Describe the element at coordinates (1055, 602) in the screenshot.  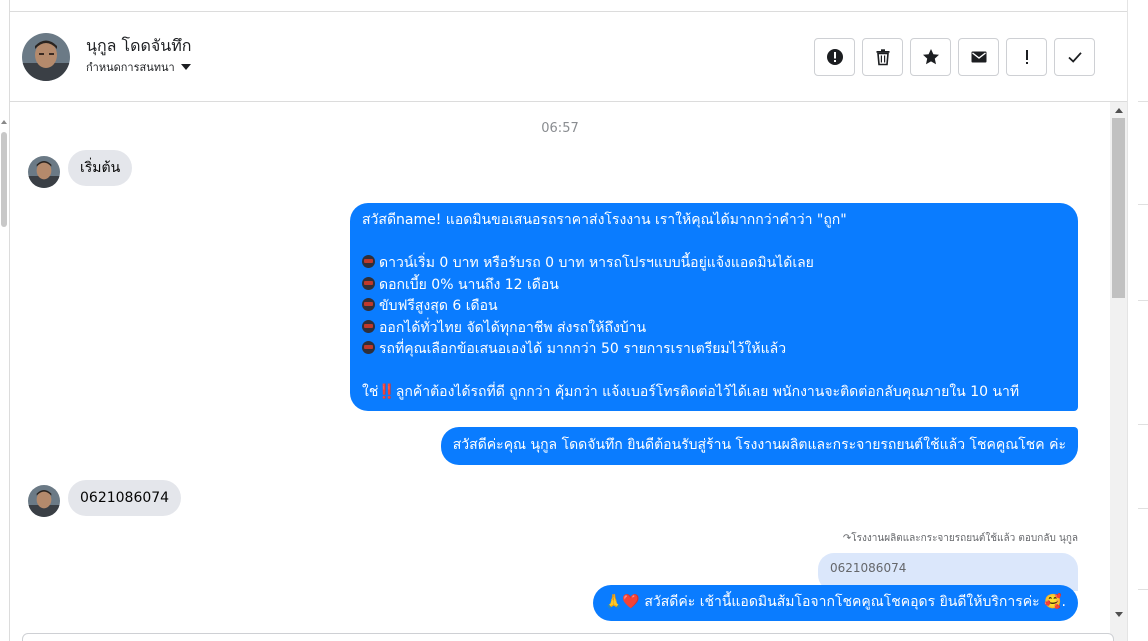
I see `smiling-hearts-emoji-icon: 🥰.` at that location.